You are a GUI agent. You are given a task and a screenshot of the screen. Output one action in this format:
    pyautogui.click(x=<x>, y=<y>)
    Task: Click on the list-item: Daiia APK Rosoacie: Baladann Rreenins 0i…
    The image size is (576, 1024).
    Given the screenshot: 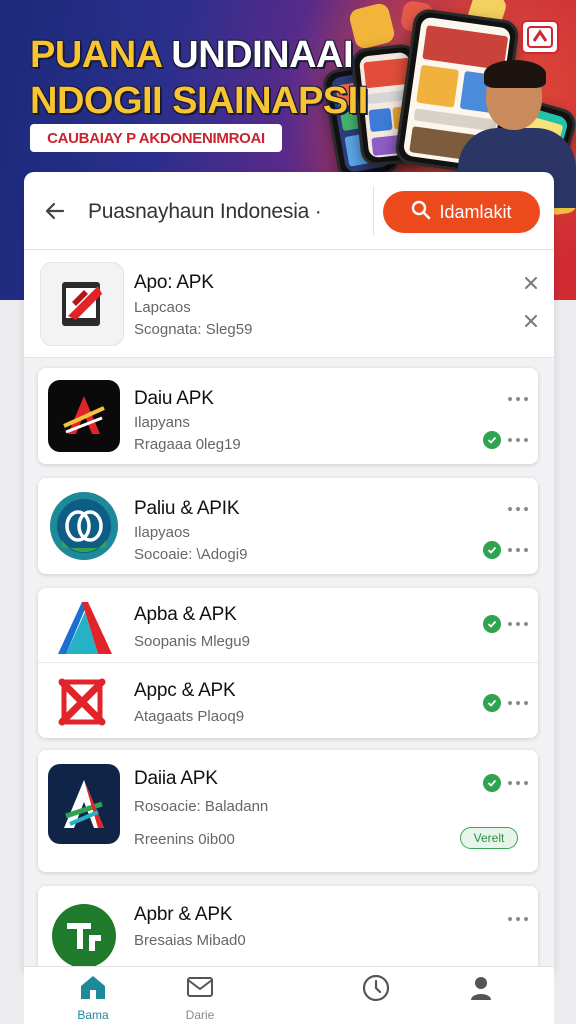 What is the action you would take?
    pyautogui.click(x=288, y=811)
    